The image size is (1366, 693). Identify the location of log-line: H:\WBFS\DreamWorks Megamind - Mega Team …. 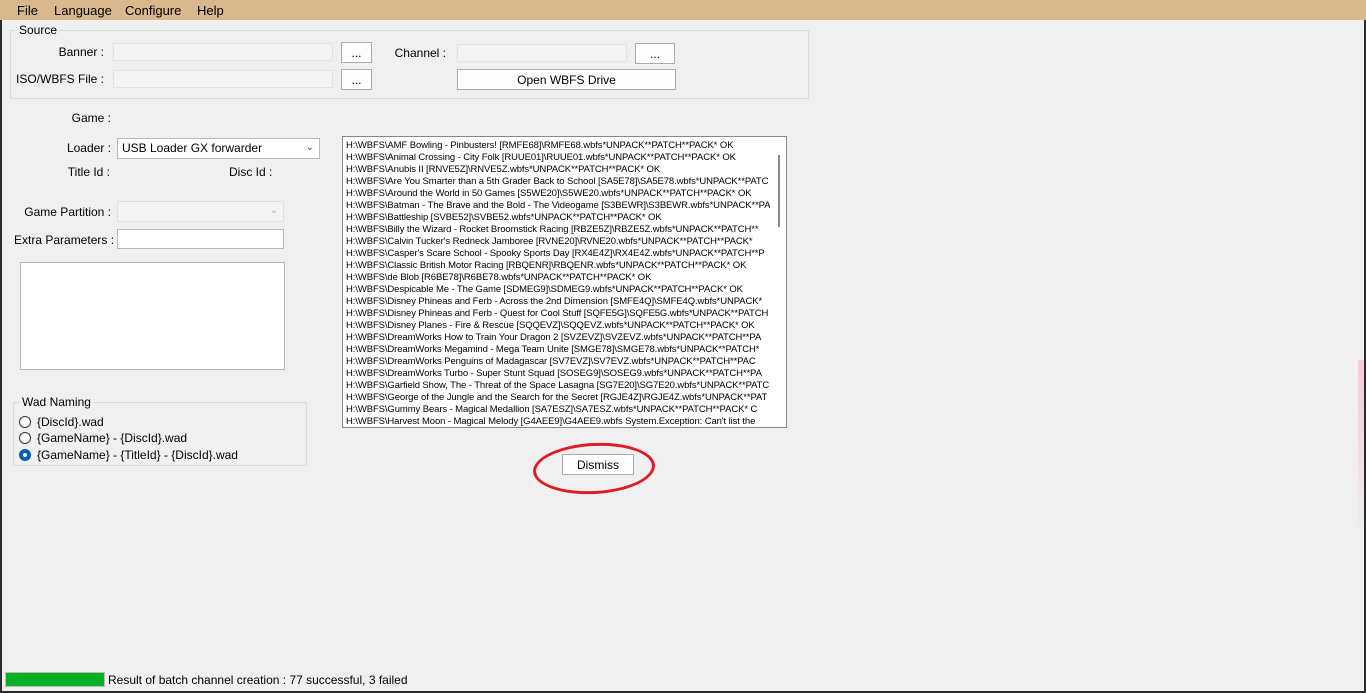
(553, 349).